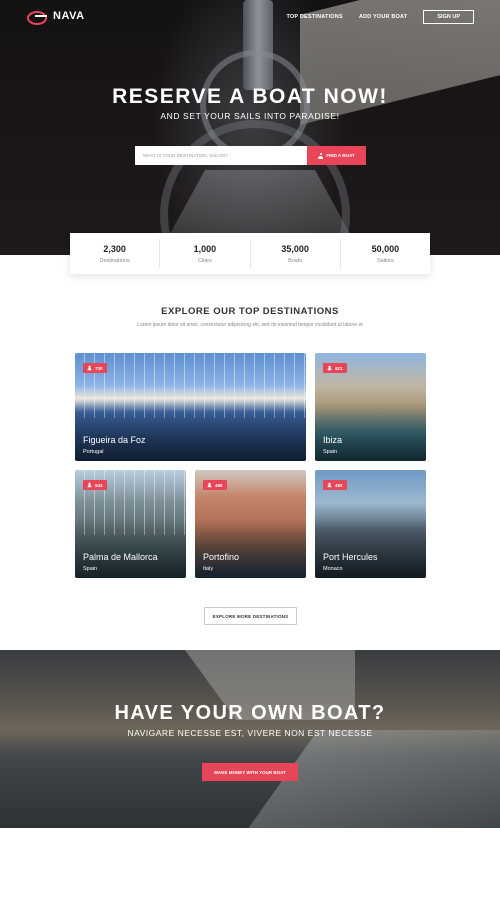  Describe the element at coordinates (93, 452) in the screenshot. I see `destination-country: Portugal` at that location.